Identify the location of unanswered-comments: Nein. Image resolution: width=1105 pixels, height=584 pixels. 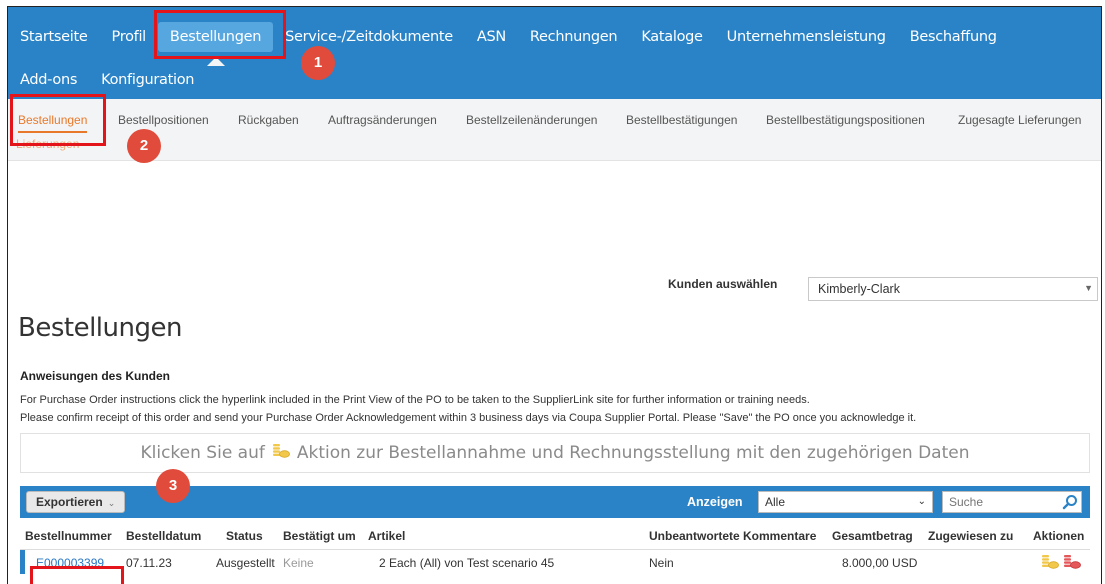
(661, 563).